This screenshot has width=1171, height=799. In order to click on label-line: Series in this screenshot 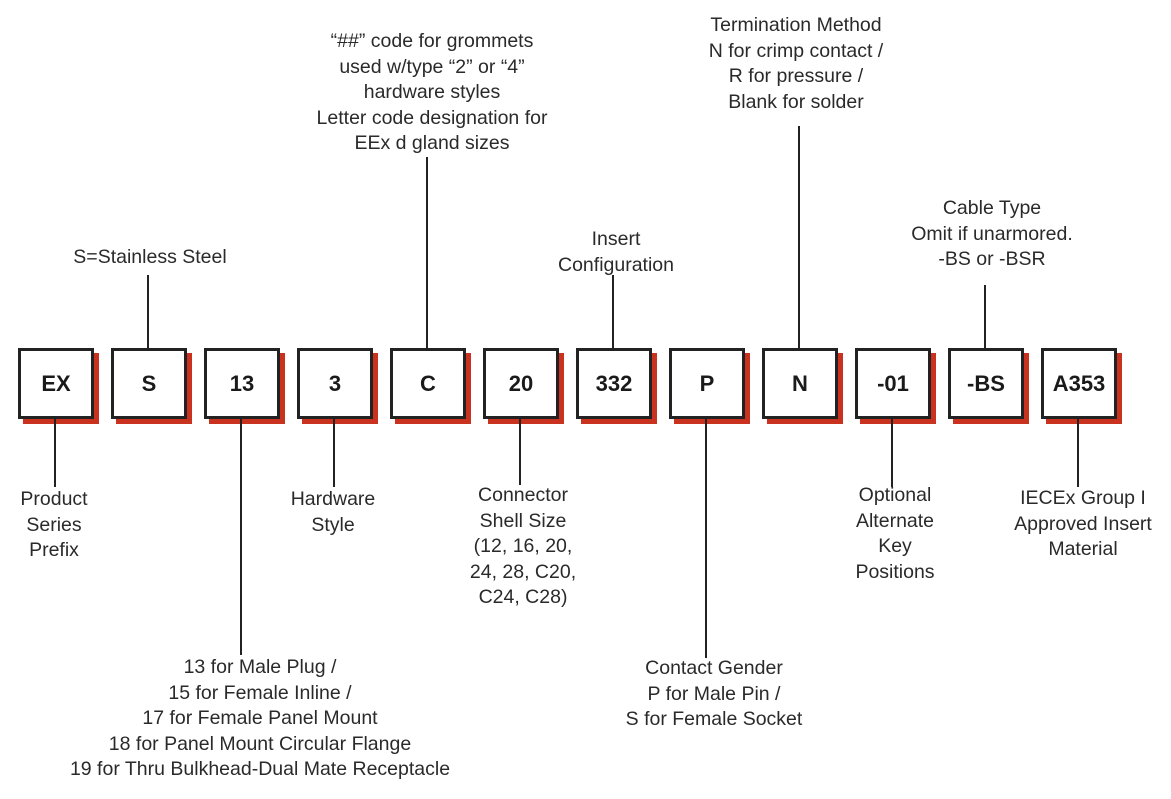, I will do `click(54, 524)`.